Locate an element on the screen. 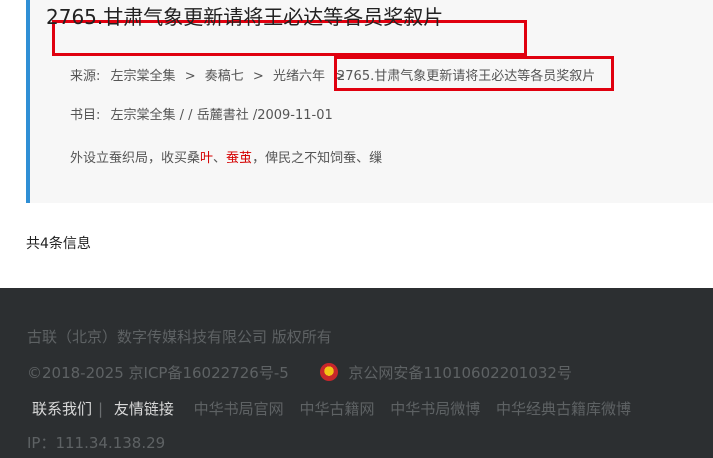 The width and height of the screenshot is (713, 458). book-info-line: 书目: 左宗棠全集 / / 岳麓書社 /2009-11-01 is located at coordinates (201, 116).